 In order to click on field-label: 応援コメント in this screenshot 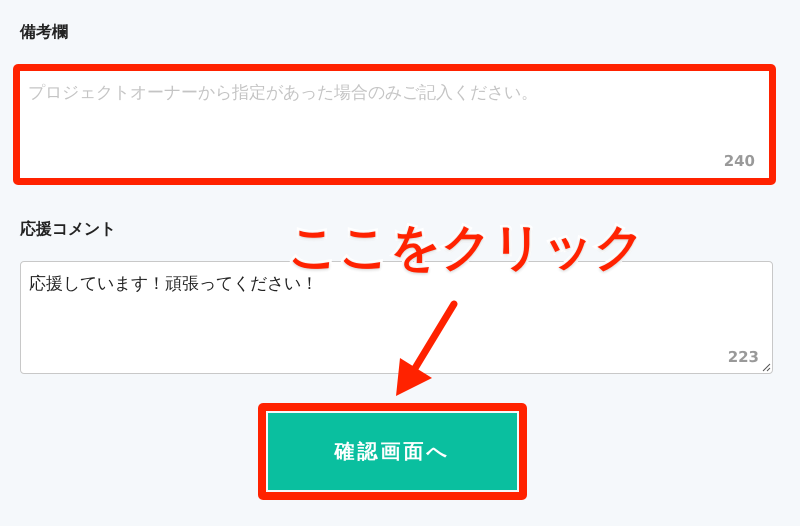, I will do `click(68, 229)`.